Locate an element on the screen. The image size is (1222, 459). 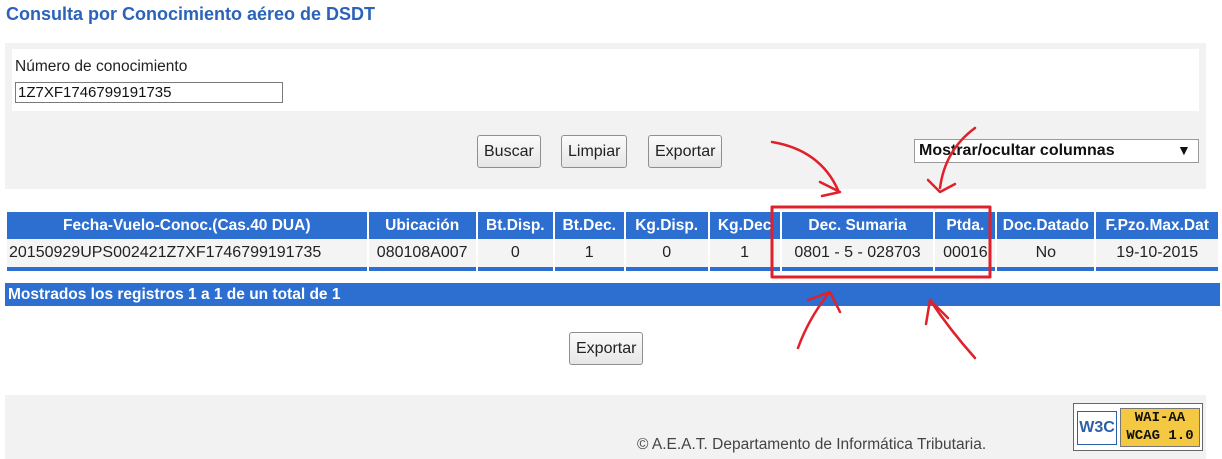
w3c-logo-icon: W3C is located at coordinates (1097, 428).